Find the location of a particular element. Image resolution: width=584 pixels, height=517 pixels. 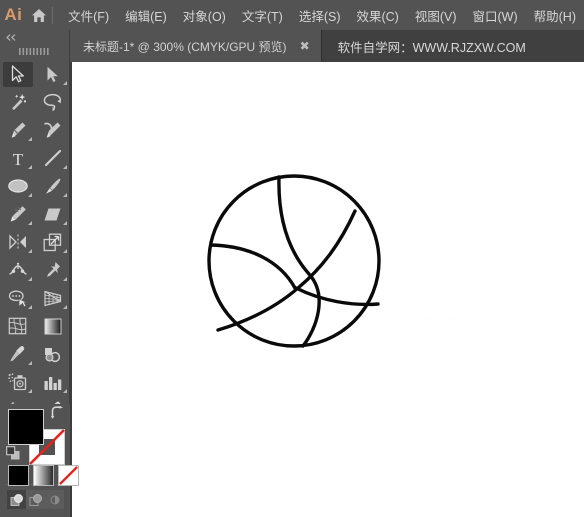

tool-curvature is located at coordinates (52, 130).